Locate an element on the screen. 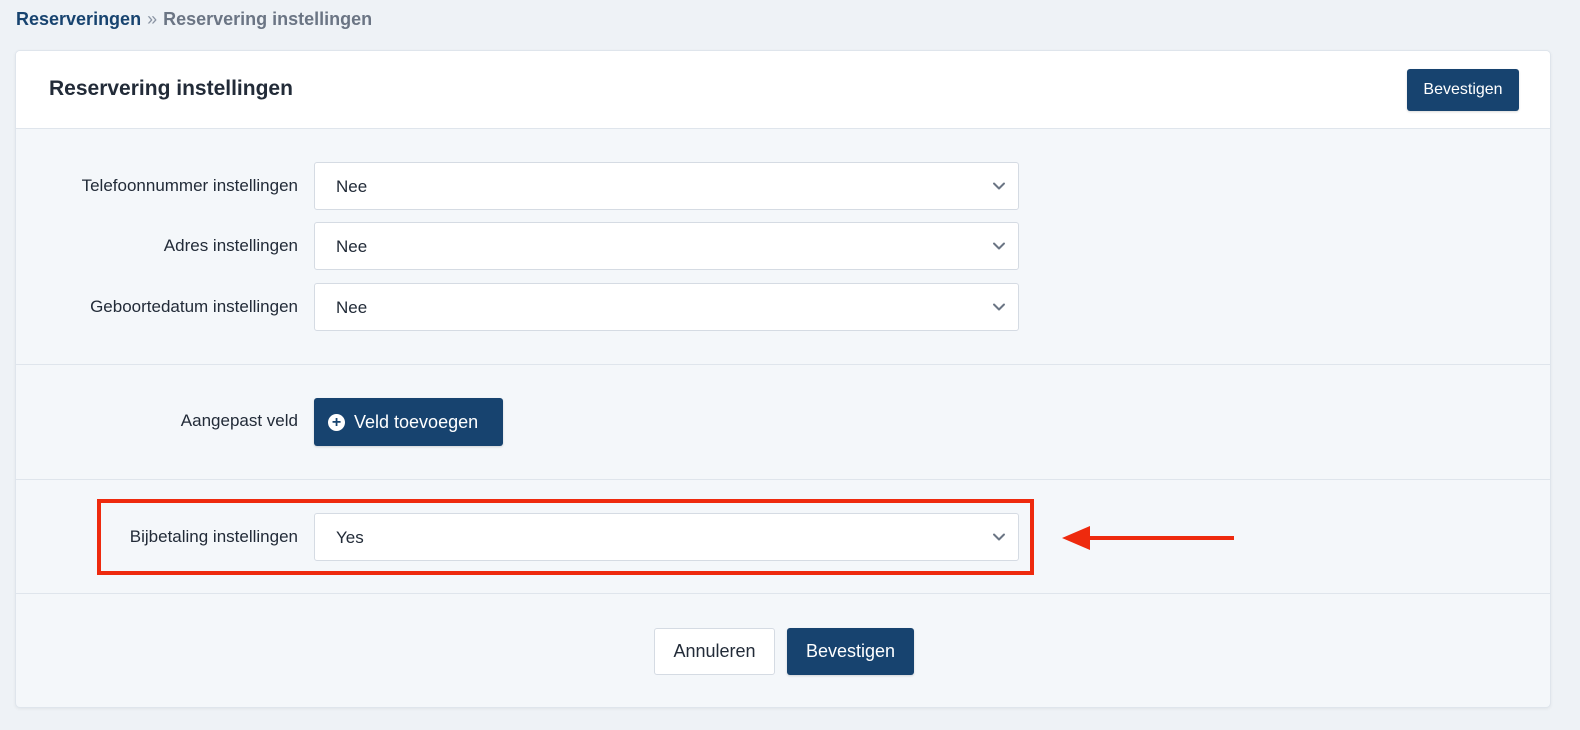 This screenshot has height=730, width=1580. address-settings-row: Adres instellingen Nee is located at coordinates (783, 246).